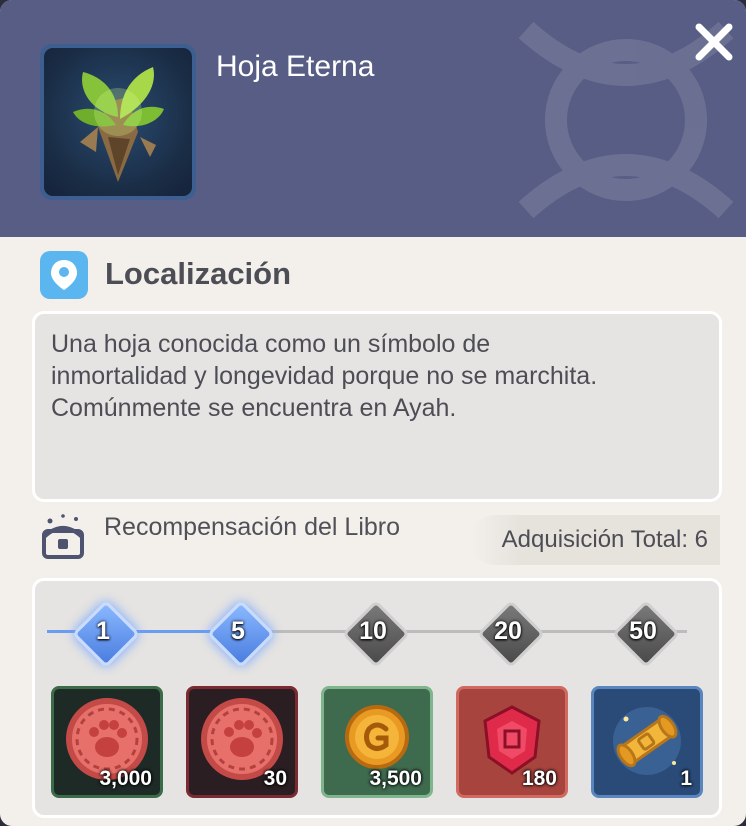 The image size is (746, 826). I want to click on close-icon, so click(714, 42).